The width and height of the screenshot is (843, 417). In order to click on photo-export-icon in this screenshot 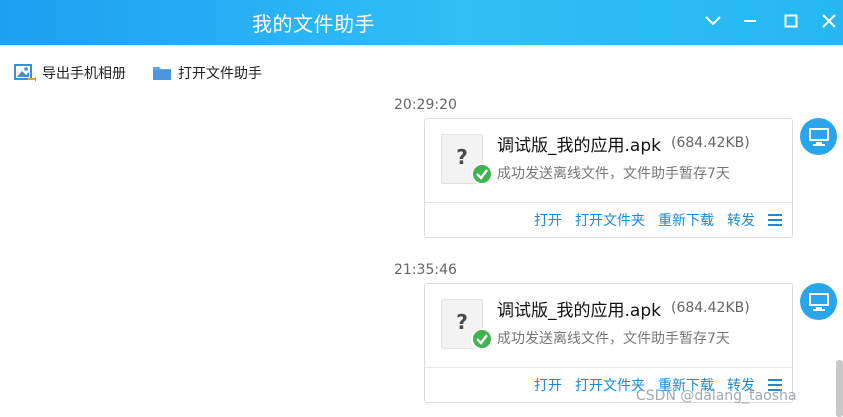, I will do `click(25, 73)`.